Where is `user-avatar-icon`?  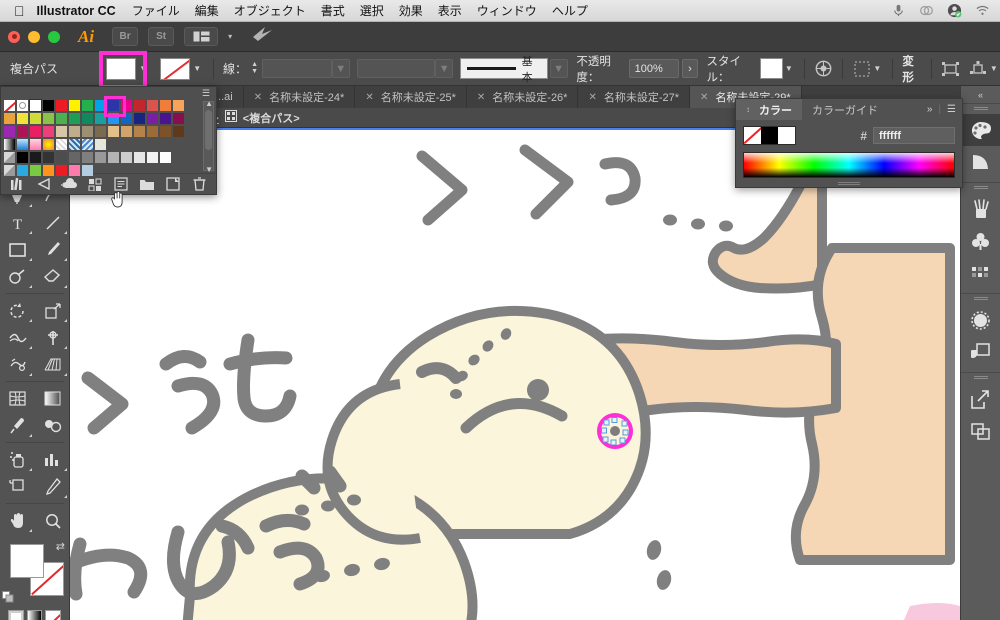 user-avatar-icon is located at coordinates (954, 10).